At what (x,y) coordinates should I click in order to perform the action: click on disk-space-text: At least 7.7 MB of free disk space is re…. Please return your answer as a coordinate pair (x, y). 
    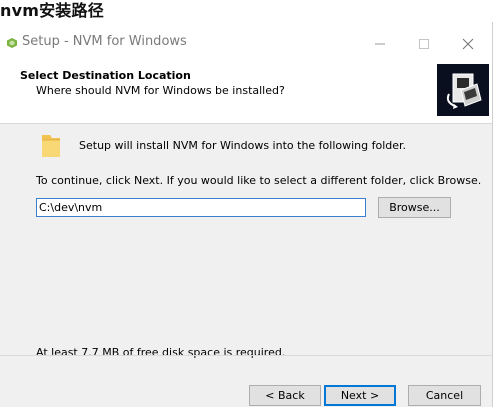
    Looking at the image, I should click on (161, 352).